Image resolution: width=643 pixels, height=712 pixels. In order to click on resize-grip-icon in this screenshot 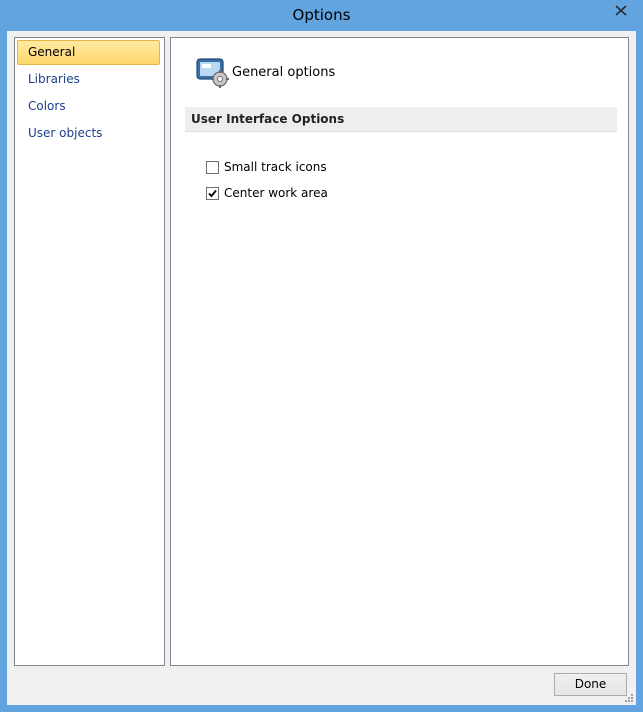, I will do `click(628, 697)`.